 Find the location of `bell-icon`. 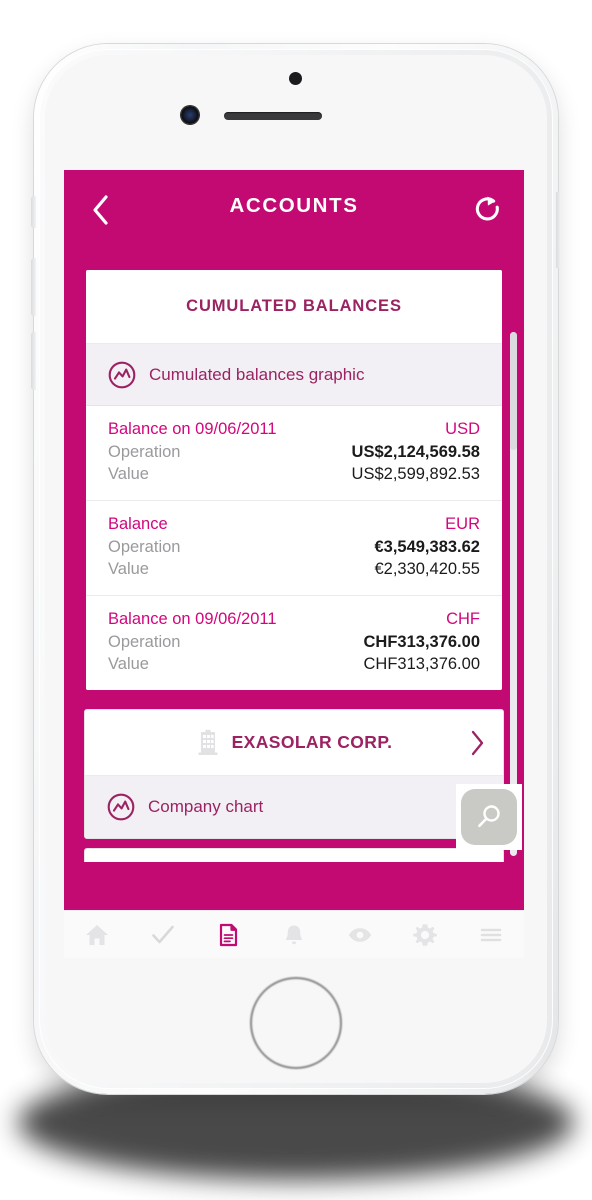

bell-icon is located at coordinates (294, 934).